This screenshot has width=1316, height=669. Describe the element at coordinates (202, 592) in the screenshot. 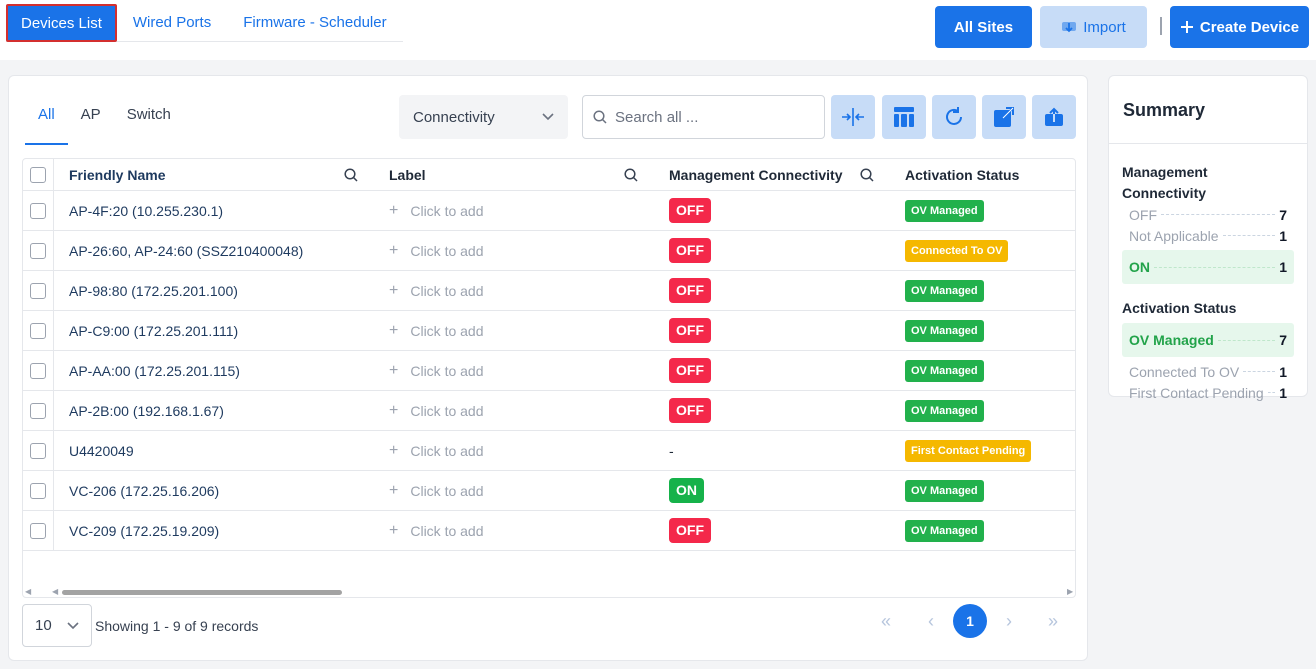

I see `scrollbar-thumb` at that location.